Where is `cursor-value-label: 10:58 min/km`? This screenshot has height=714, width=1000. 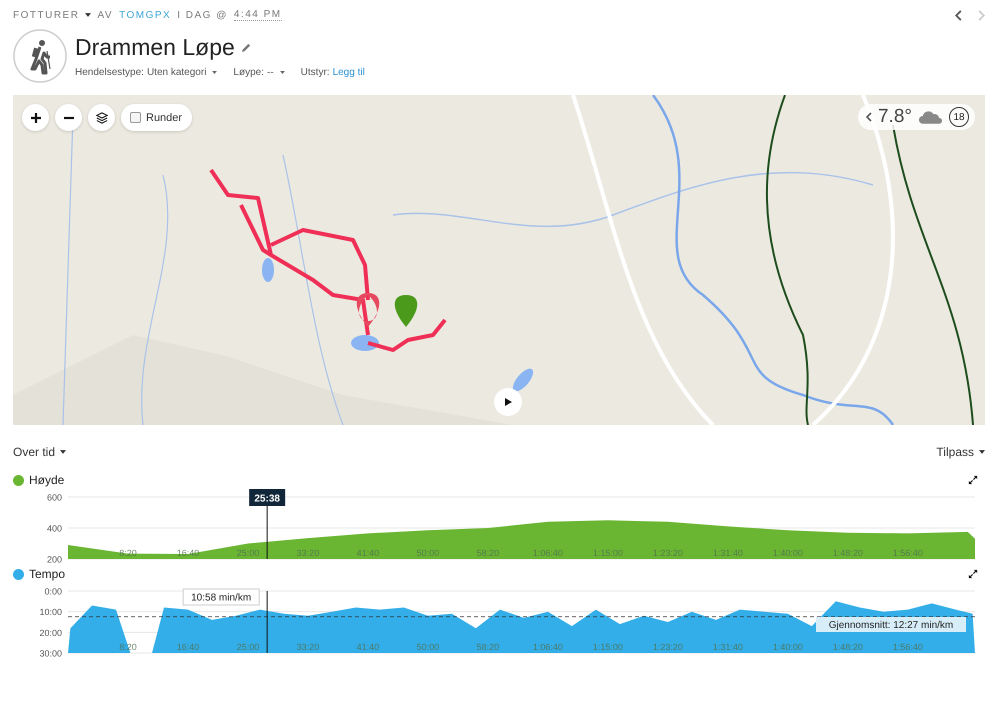
cursor-value-label: 10:58 min/km is located at coordinates (221, 597).